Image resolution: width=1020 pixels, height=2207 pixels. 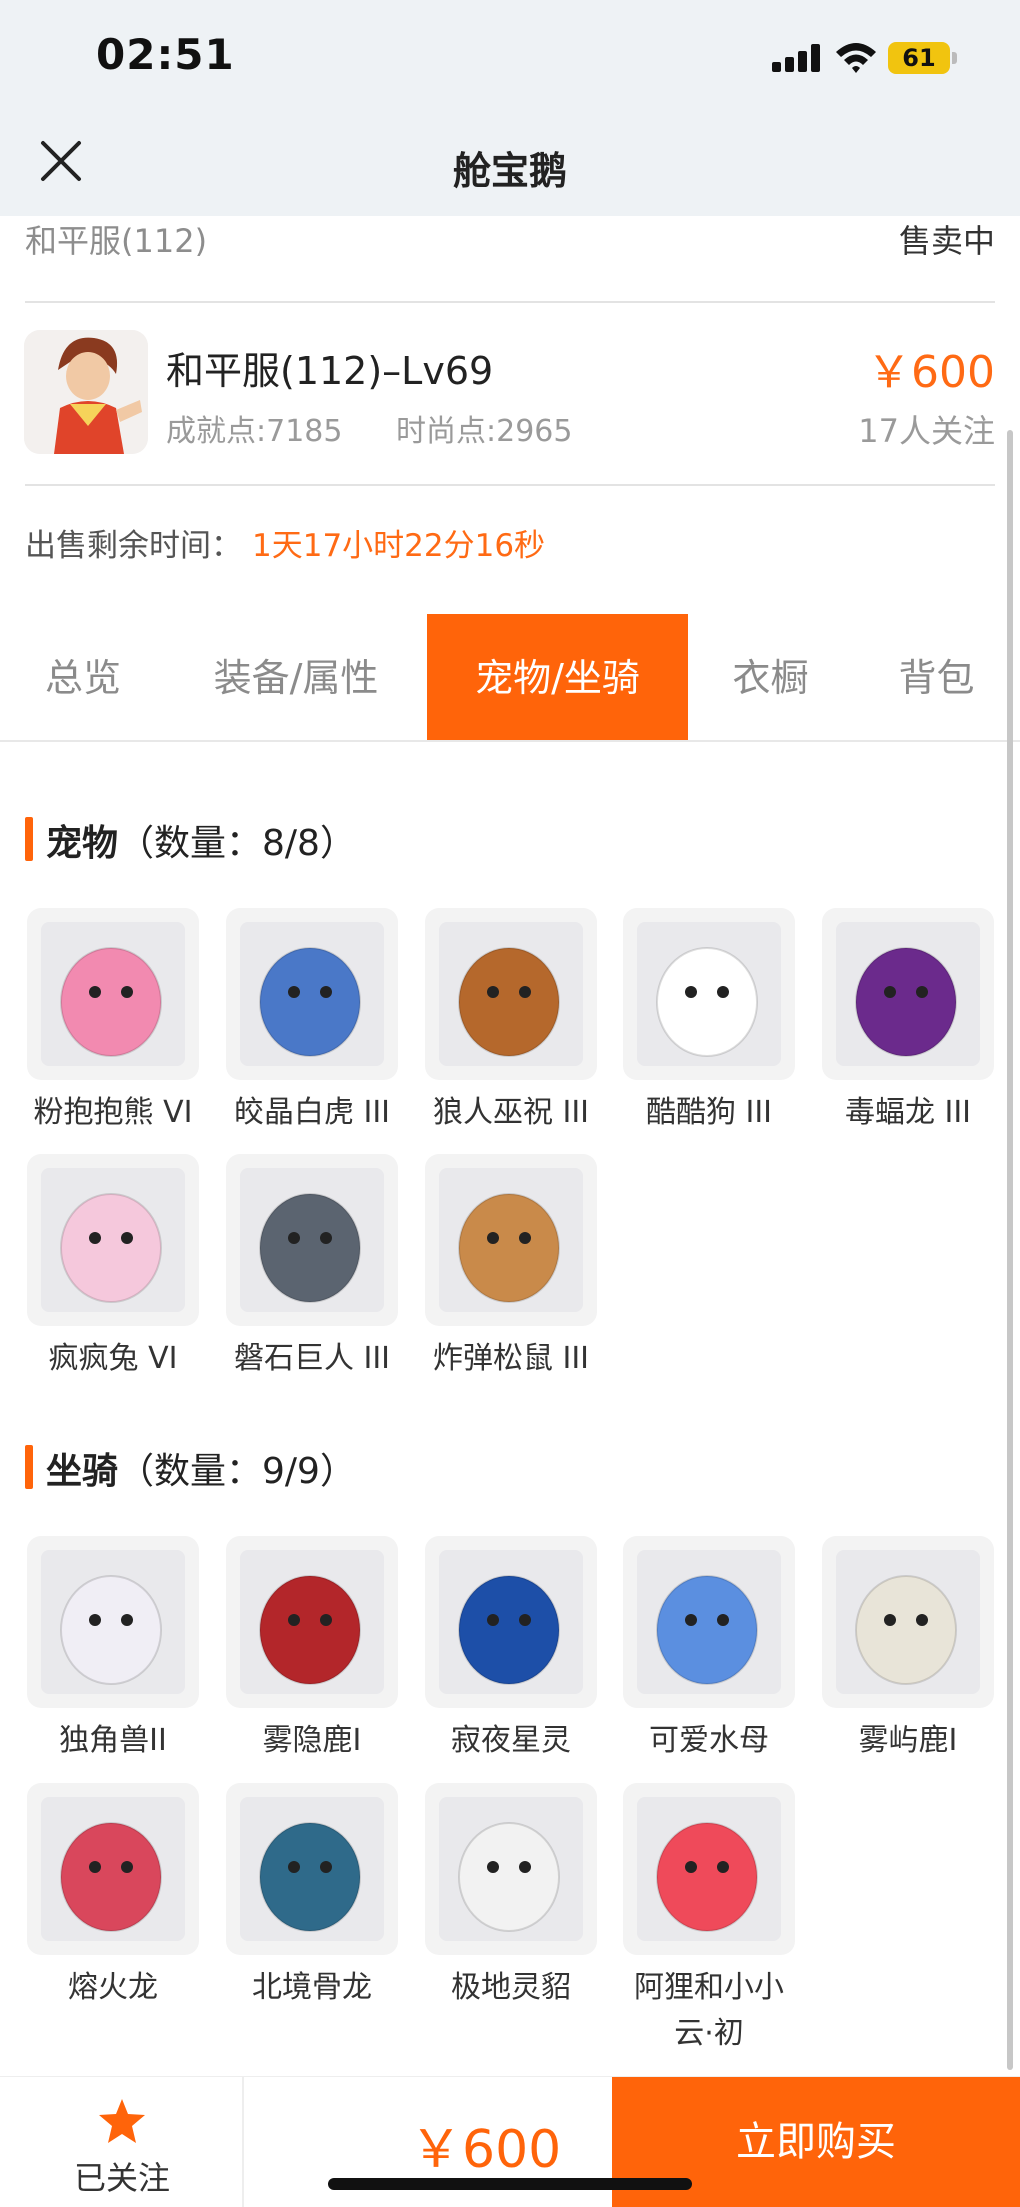 I want to click on cool-dog-icon, so click(x=709, y=994).